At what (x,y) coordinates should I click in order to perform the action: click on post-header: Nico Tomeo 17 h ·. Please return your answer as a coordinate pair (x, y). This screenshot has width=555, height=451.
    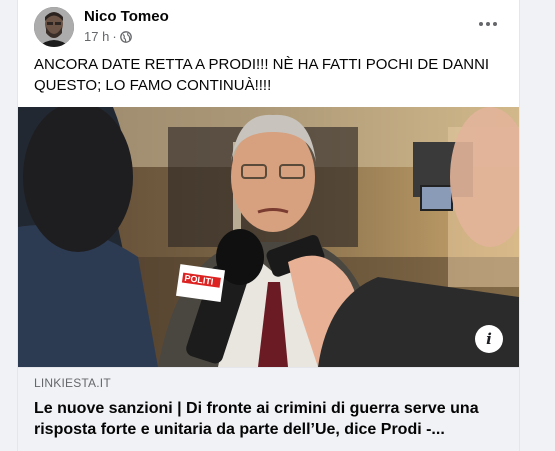
    Looking at the image, I should click on (268, 26).